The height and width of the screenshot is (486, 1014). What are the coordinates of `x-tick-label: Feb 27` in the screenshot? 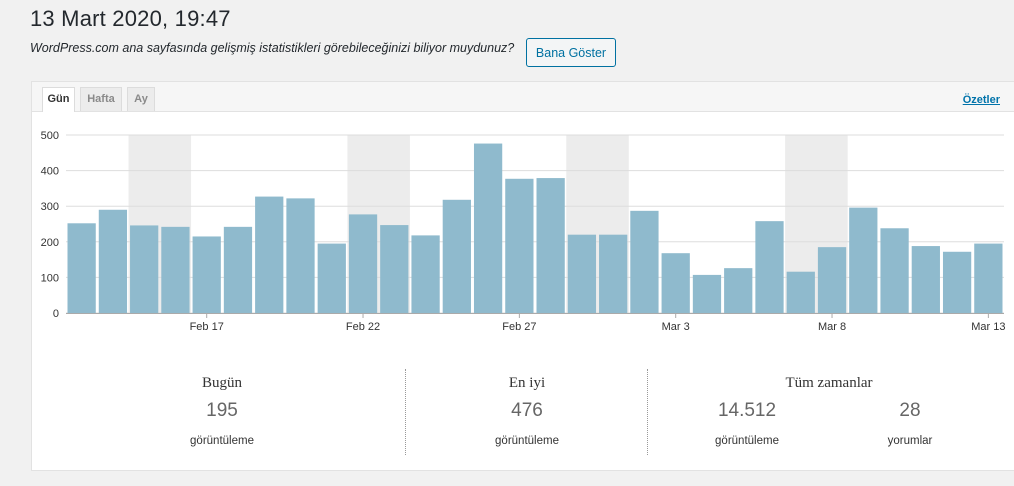 It's located at (519, 327).